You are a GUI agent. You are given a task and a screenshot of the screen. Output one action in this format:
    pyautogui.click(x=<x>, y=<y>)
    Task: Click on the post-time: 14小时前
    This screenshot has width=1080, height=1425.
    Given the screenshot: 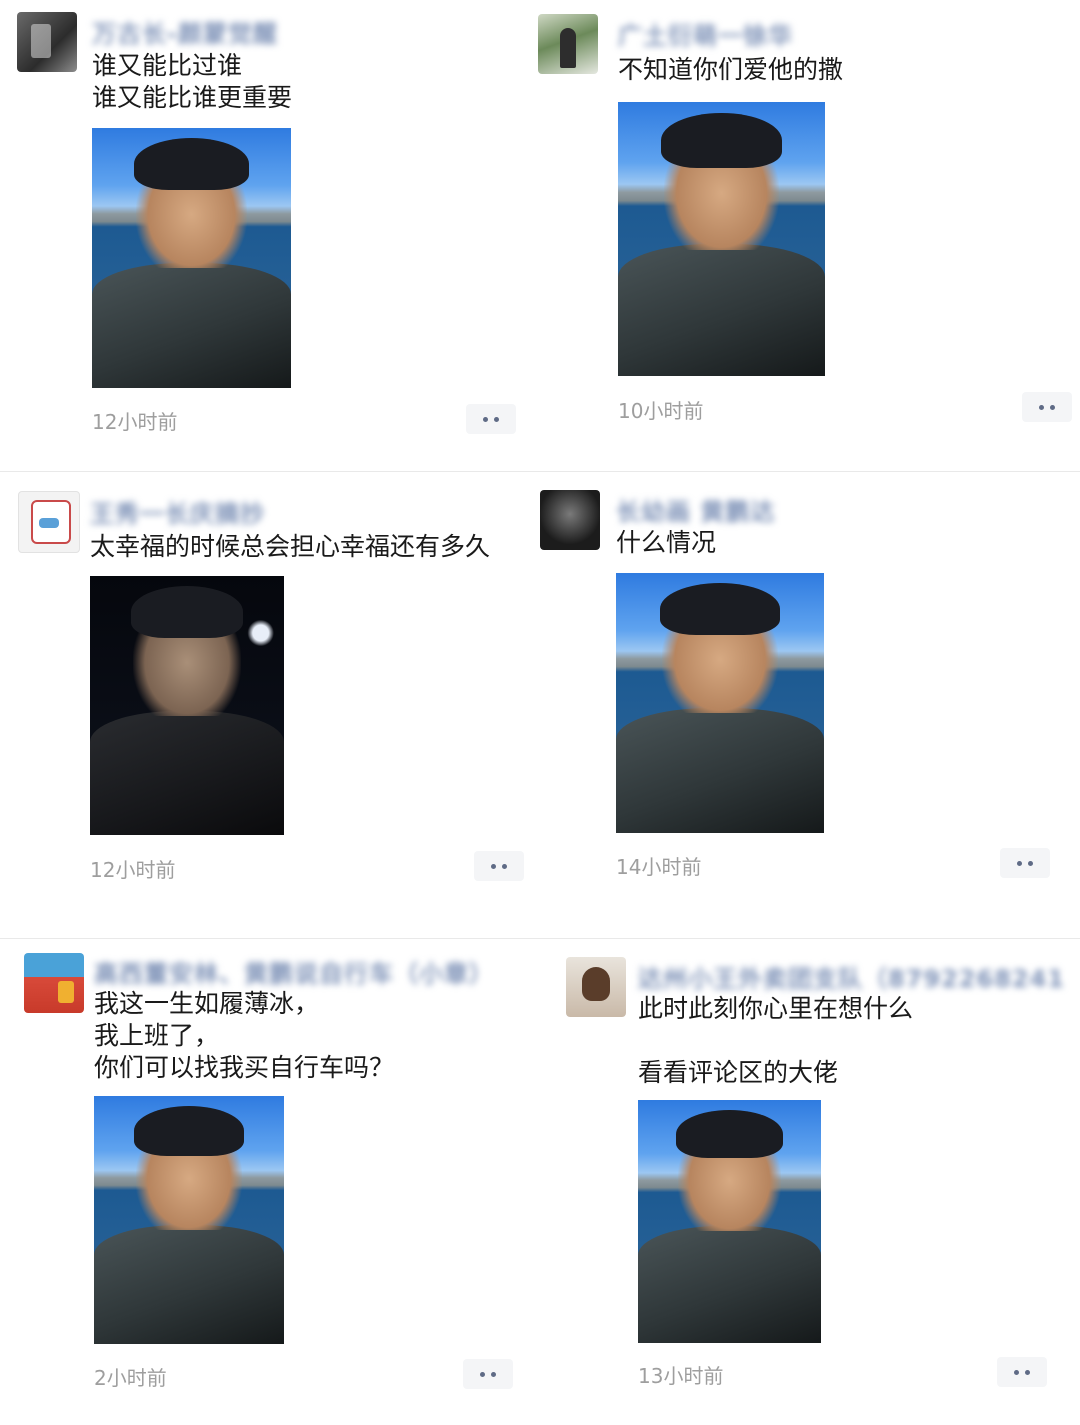 What is the action you would take?
    pyautogui.click(x=659, y=867)
    